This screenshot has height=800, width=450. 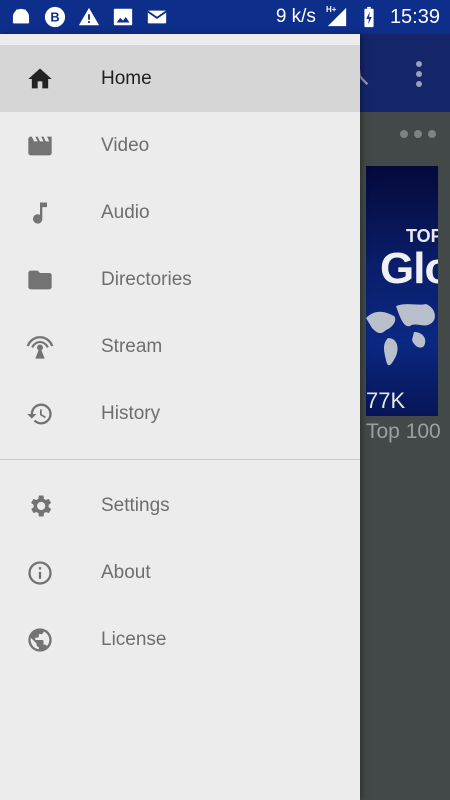 I want to click on network-type: H+, so click(x=331, y=9).